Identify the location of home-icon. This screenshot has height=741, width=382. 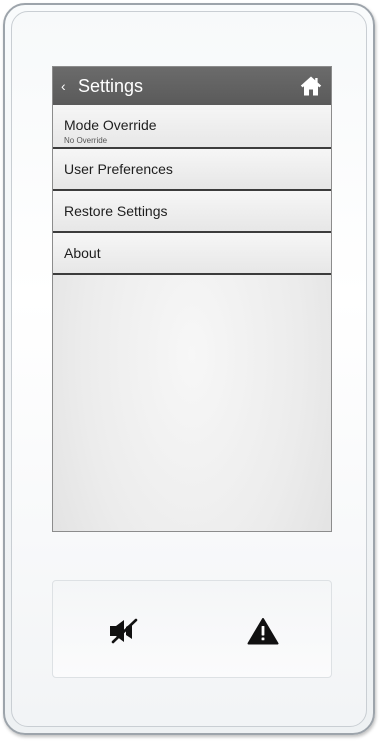
(311, 86).